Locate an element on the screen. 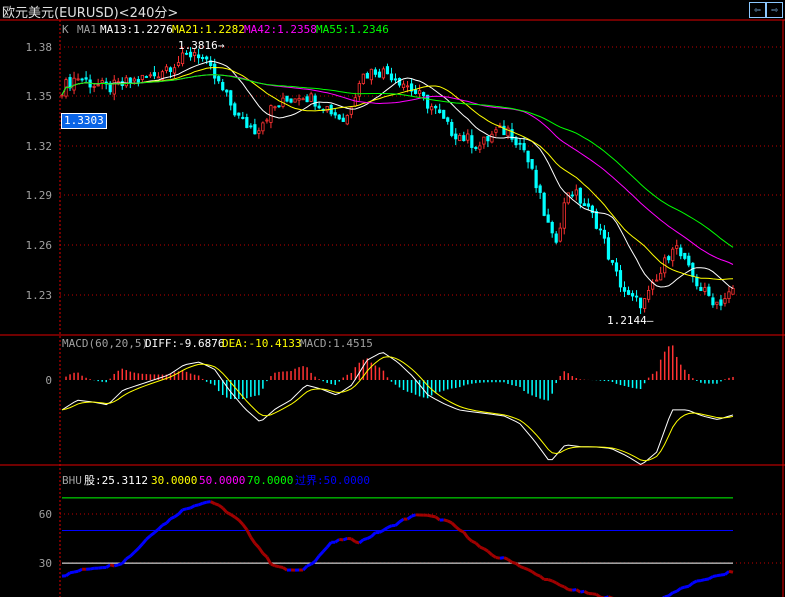  bhu-v1: 股:25.3112 is located at coordinates (116, 480).